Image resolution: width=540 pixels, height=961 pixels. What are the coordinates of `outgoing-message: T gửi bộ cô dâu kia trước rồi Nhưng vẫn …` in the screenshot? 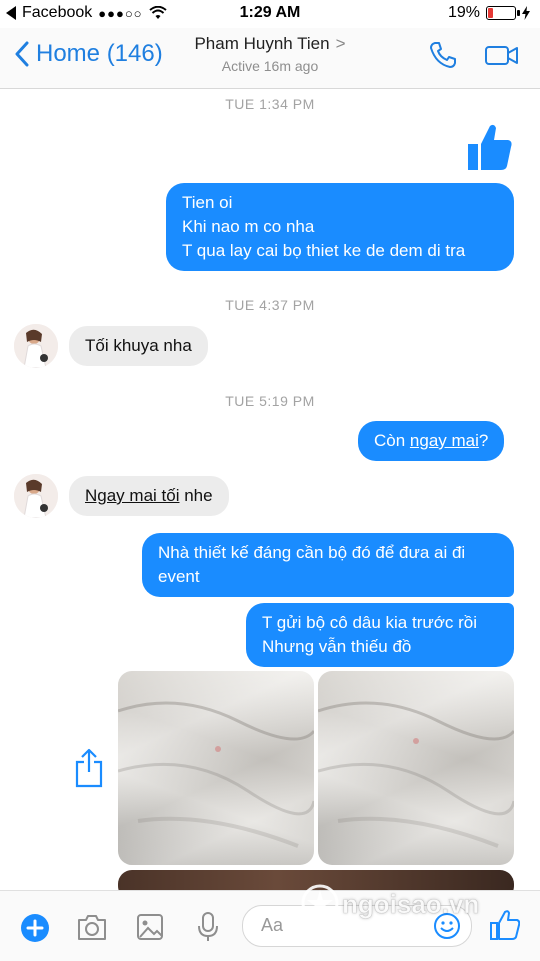 It's located at (380, 635).